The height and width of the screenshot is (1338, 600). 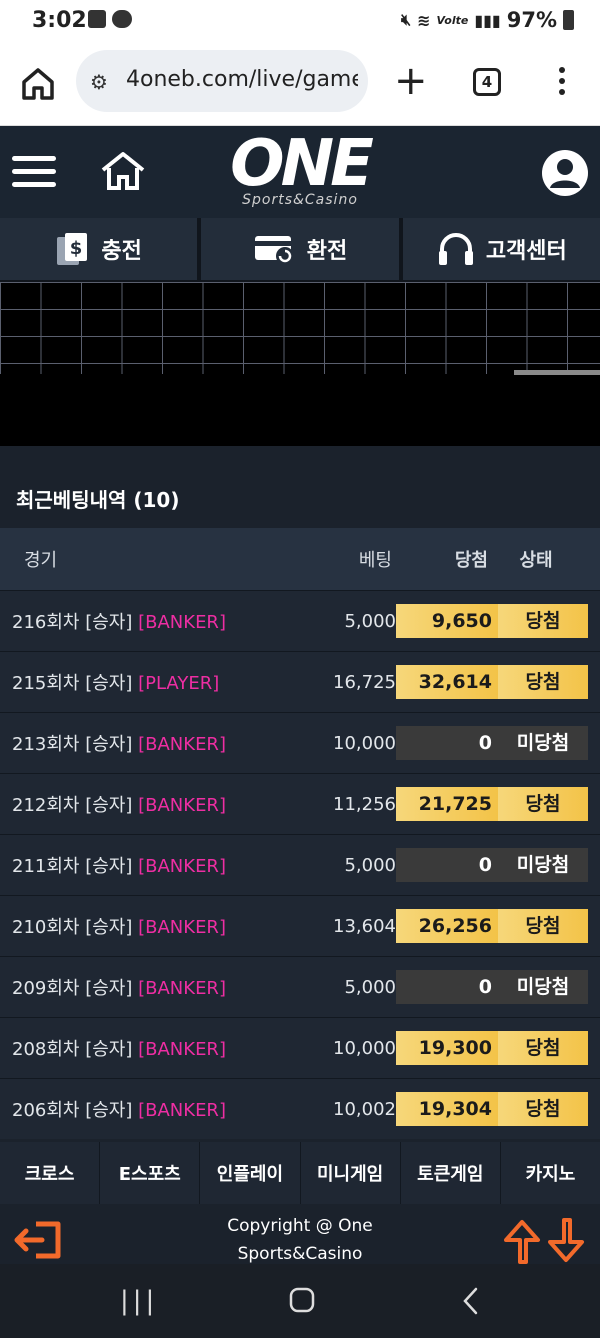 What do you see at coordinates (72, 988) in the screenshot?
I see `row-round: 209회차 [승자]` at bounding box center [72, 988].